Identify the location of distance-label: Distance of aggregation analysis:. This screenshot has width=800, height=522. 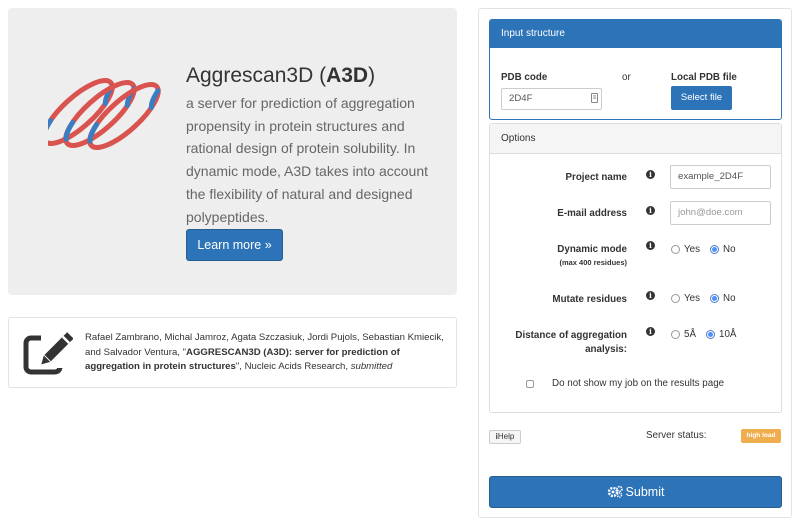
(571, 343).